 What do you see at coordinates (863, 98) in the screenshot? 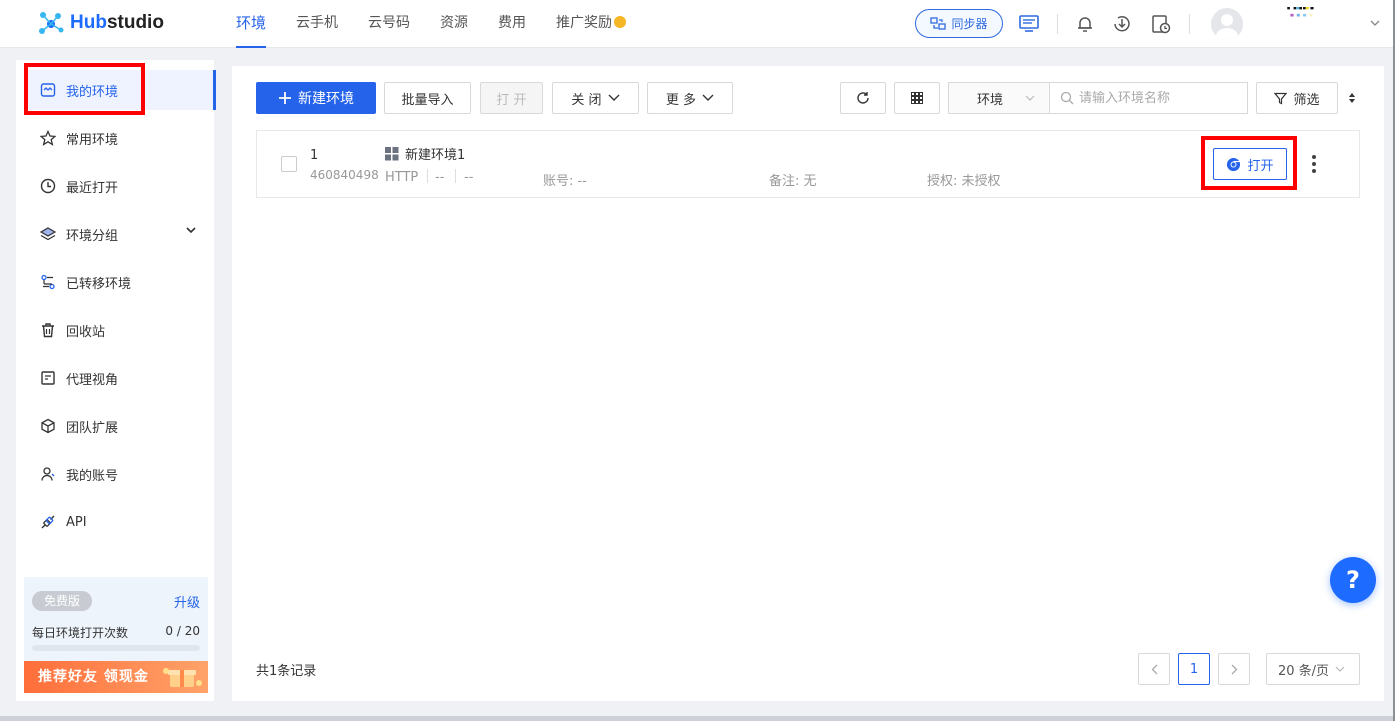
I see `refresh-button` at bounding box center [863, 98].